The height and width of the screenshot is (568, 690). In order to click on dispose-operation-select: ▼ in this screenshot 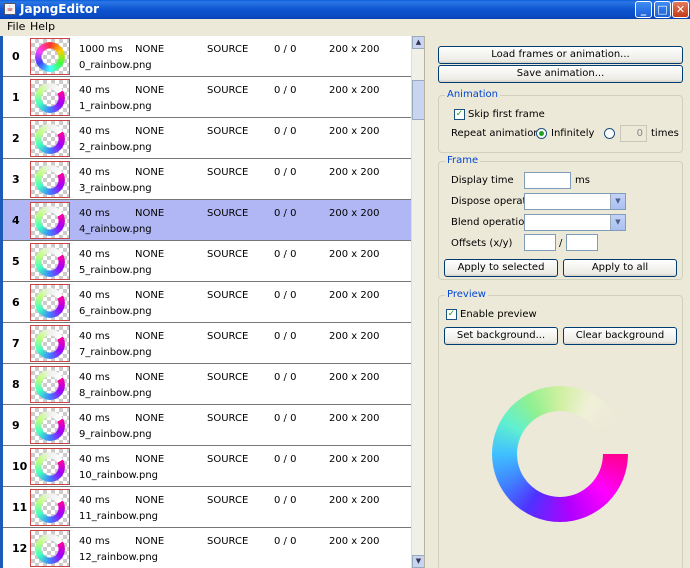, I will do `click(575, 201)`.